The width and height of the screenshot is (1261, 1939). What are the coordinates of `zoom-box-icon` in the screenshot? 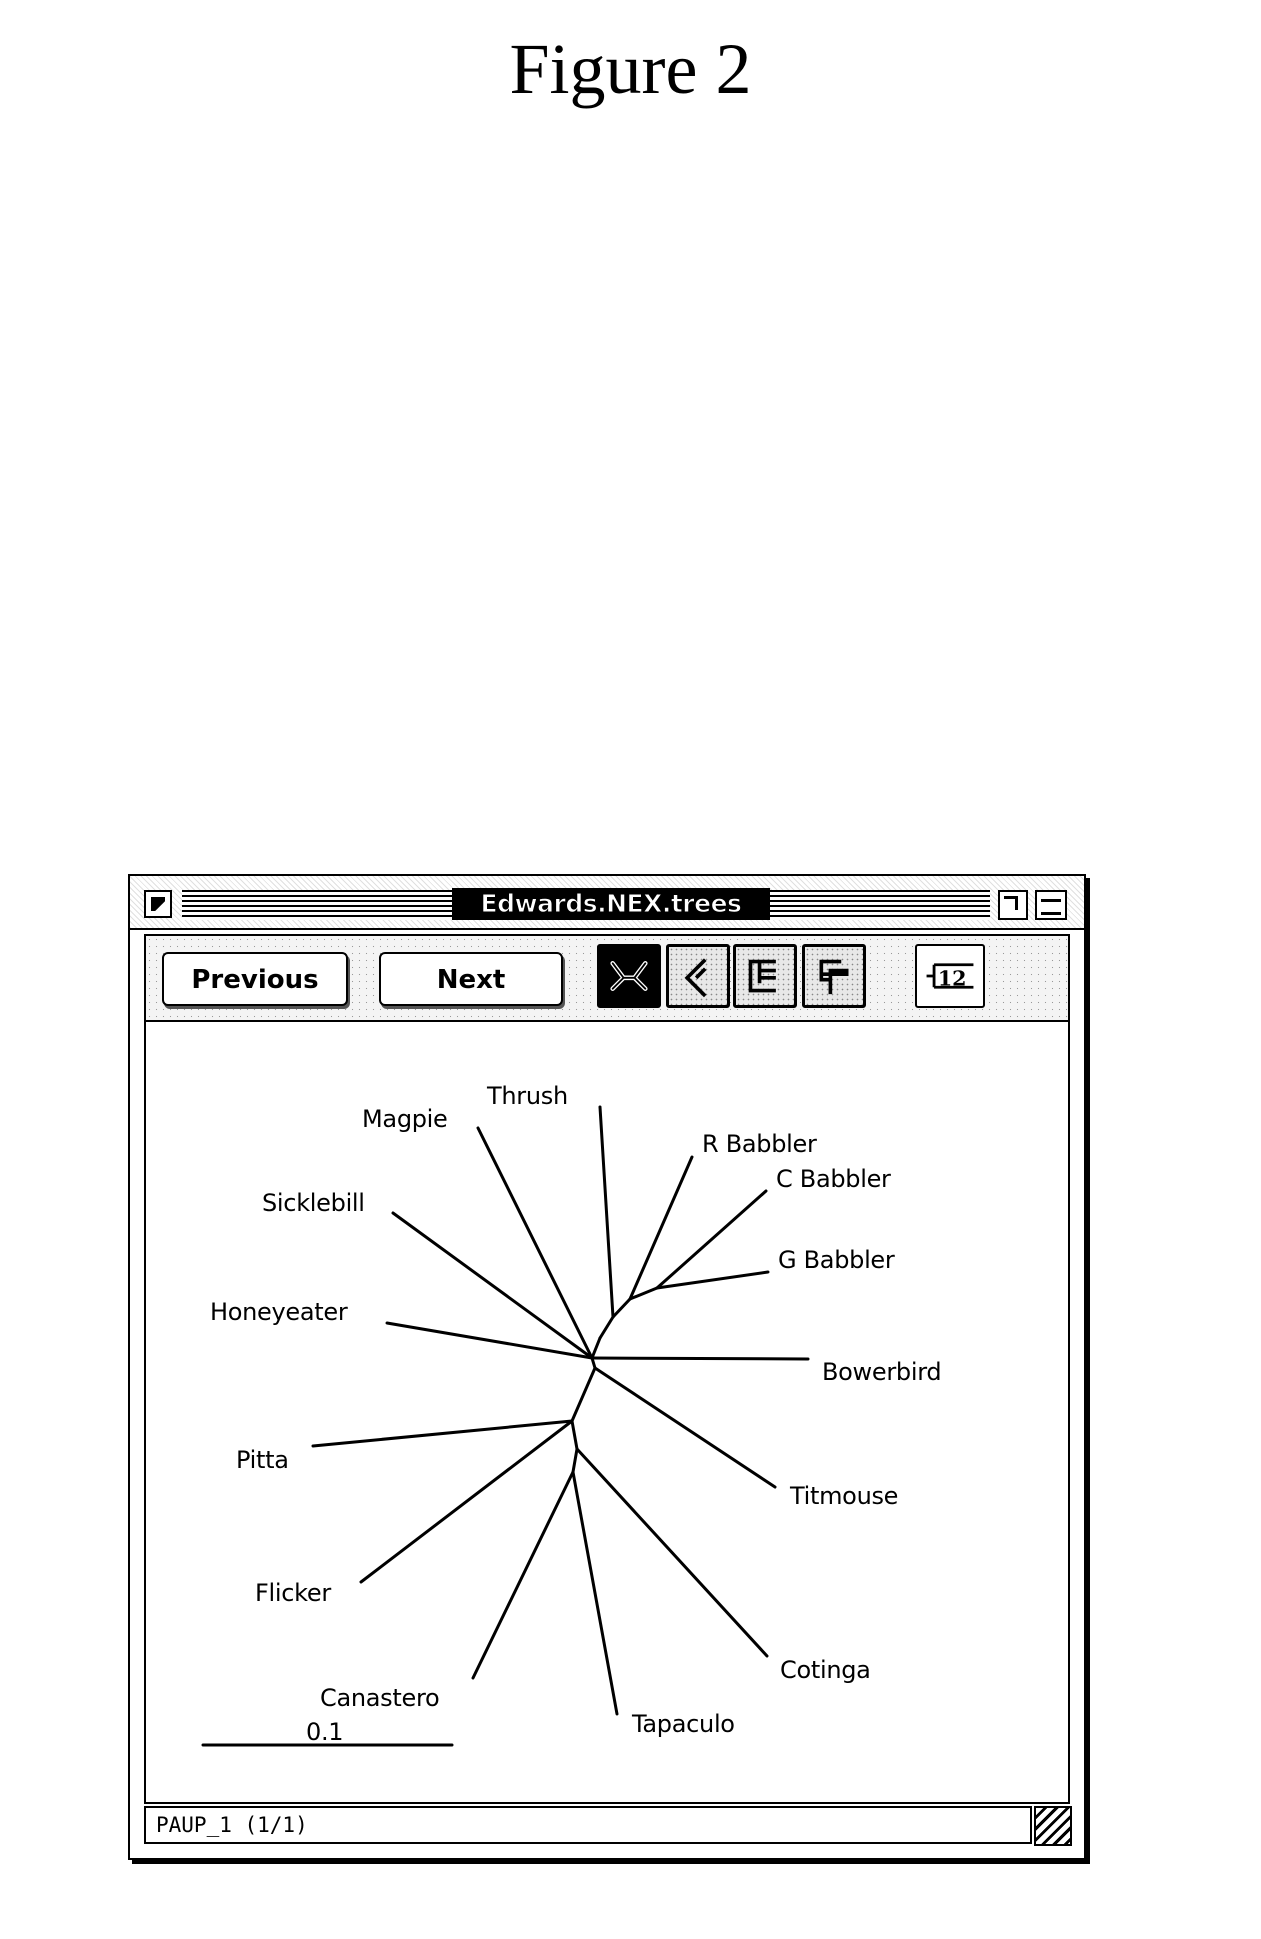 It's located at (1013, 905).